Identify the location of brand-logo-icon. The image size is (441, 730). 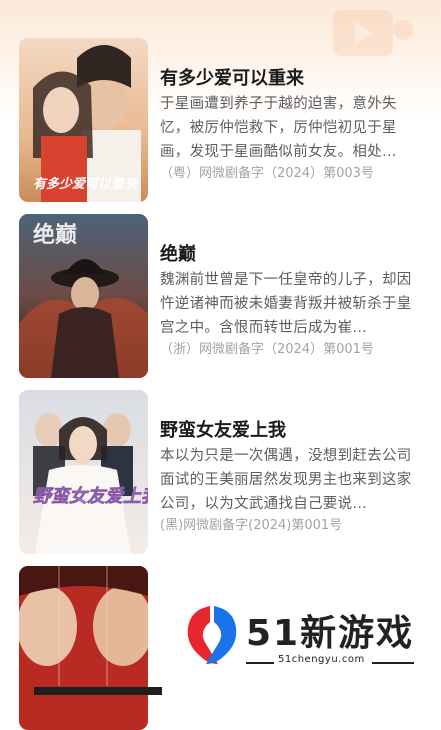
(212, 635).